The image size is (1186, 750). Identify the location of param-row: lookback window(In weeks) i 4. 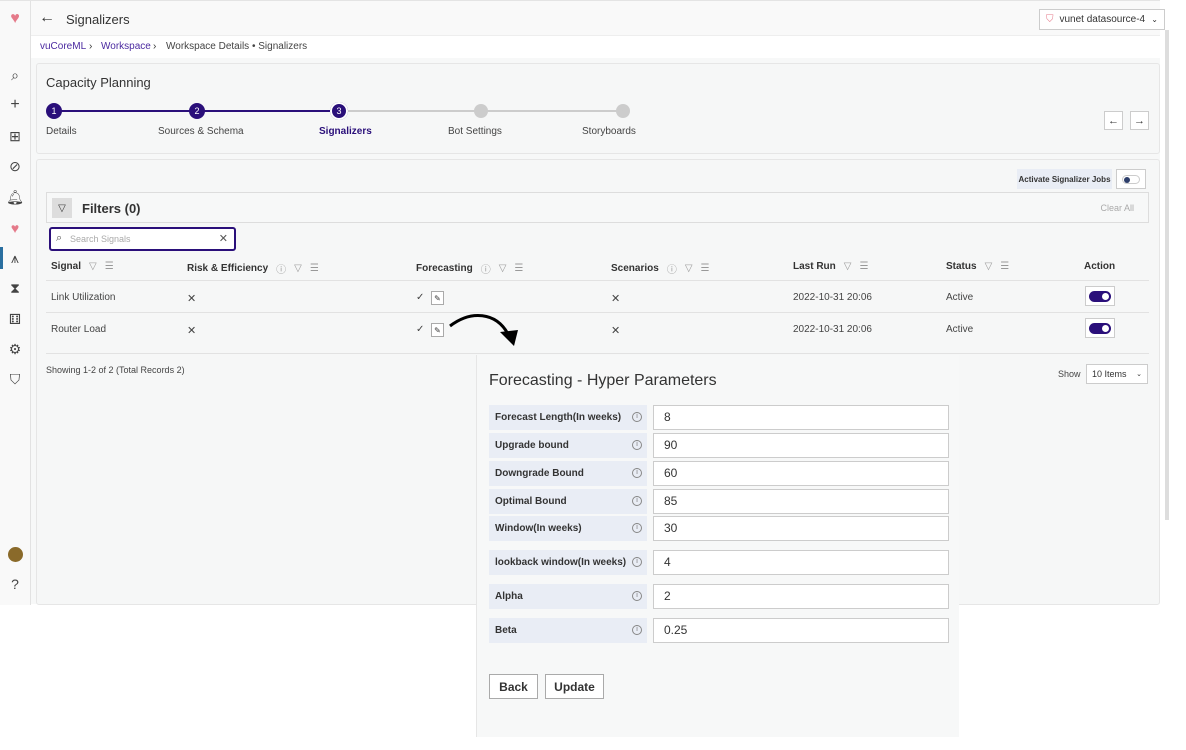
(719, 562).